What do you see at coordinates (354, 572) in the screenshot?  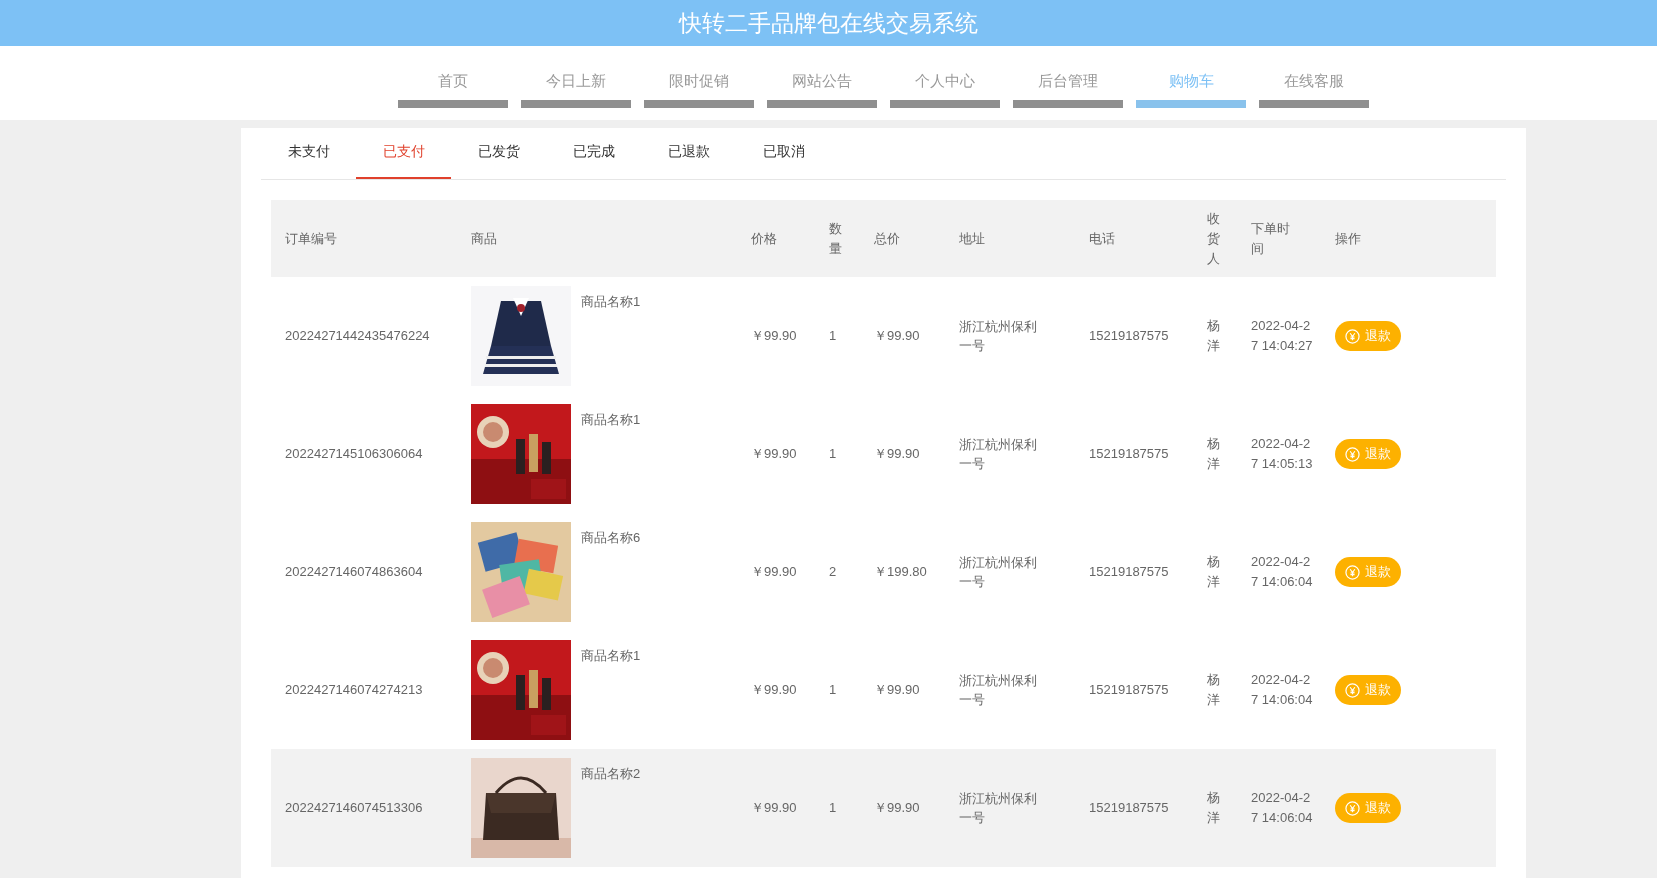 I see `order-number: 2022427146074863604` at bounding box center [354, 572].